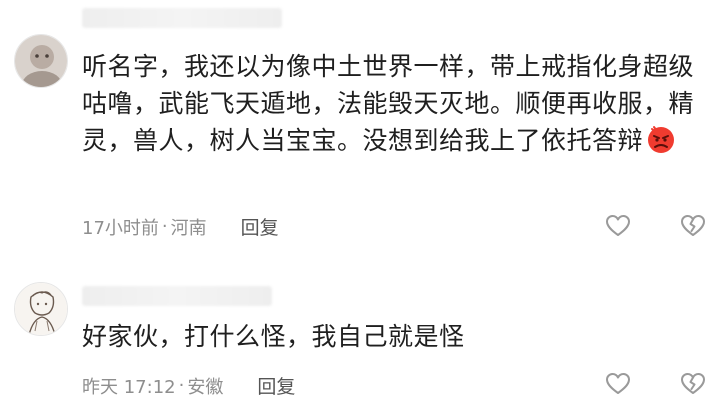  What do you see at coordinates (129, 387) in the screenshot?
I see `comment-time: 昨天 17:12` at bounding box center [129, 387].